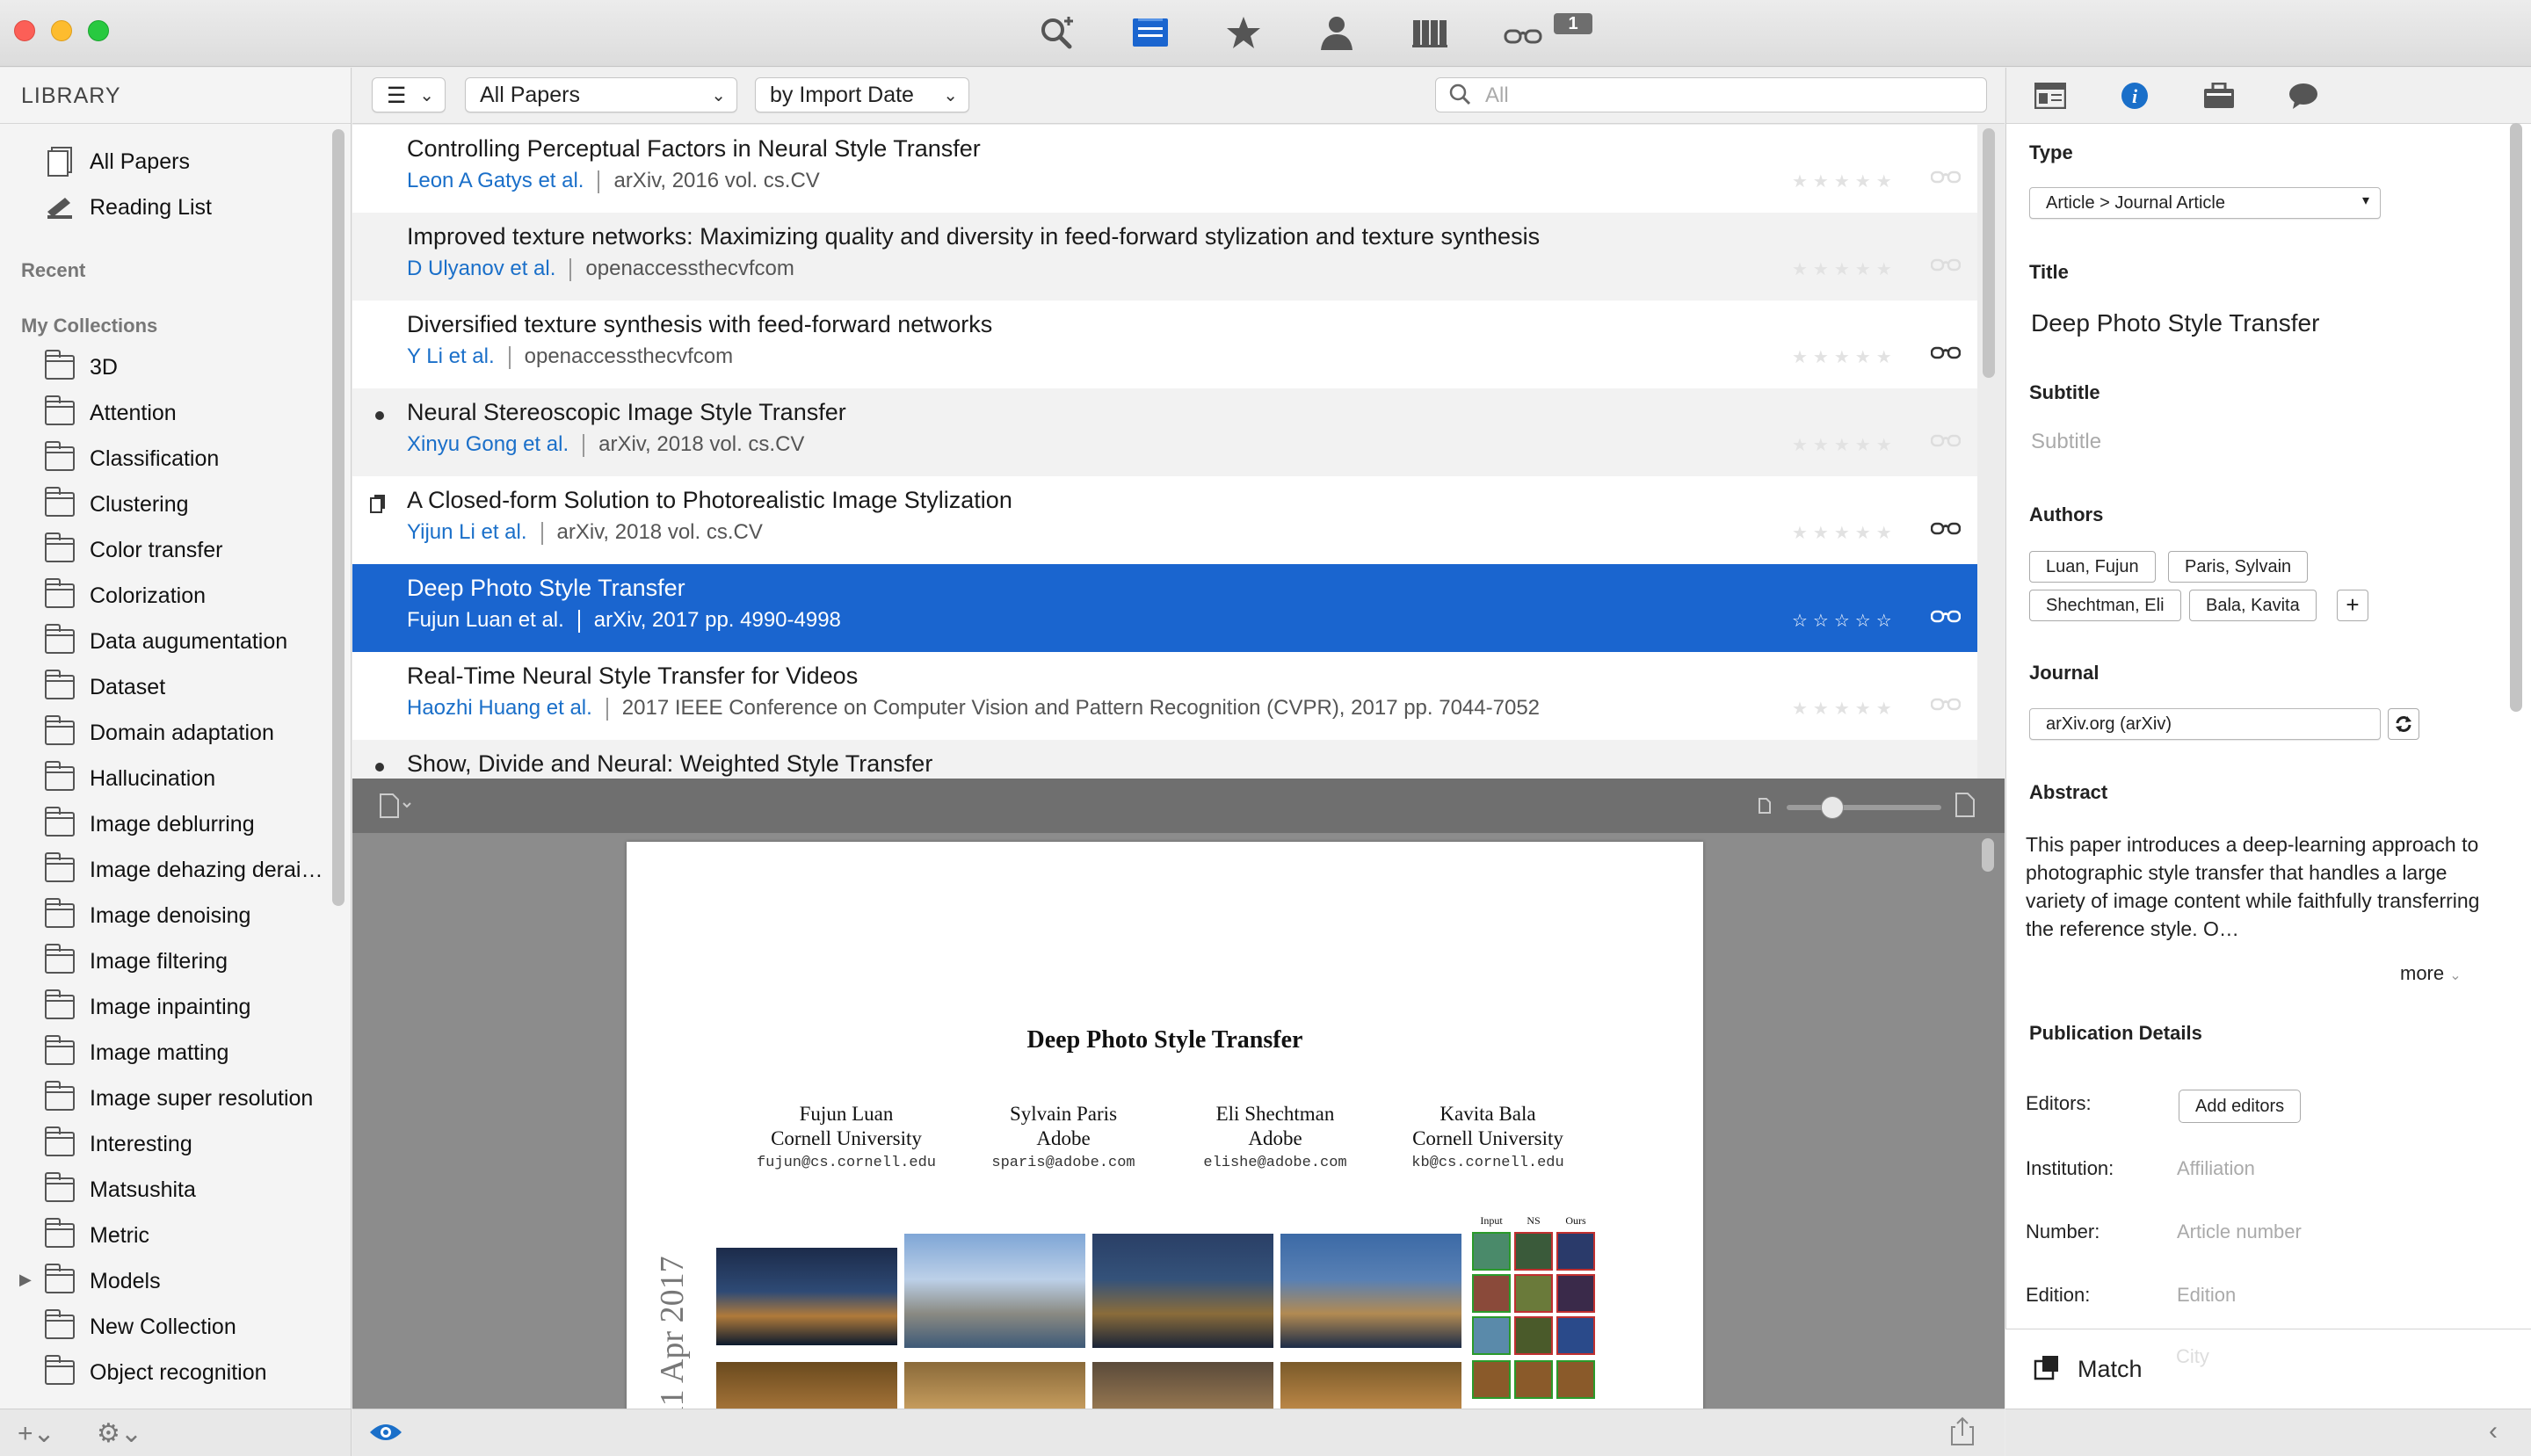 The image size is (2531, 1456). Describe the element at coordinates (119, 1433) in the screenshot. I see `settings-menu-button: ⚙⌄` at that location.